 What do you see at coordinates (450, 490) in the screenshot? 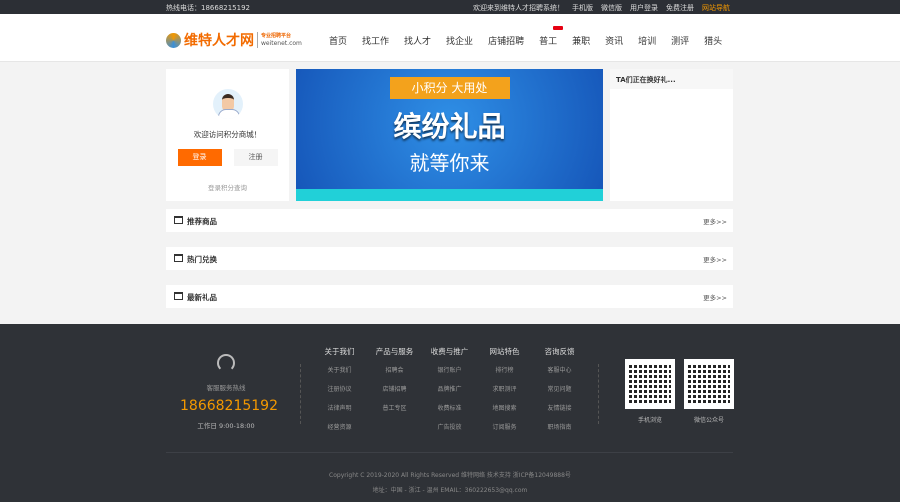
I see `address: 地址：中国 - 浙江 - 温州 EMAIL：360222653@qq.com` at bounding box center [450, 490].